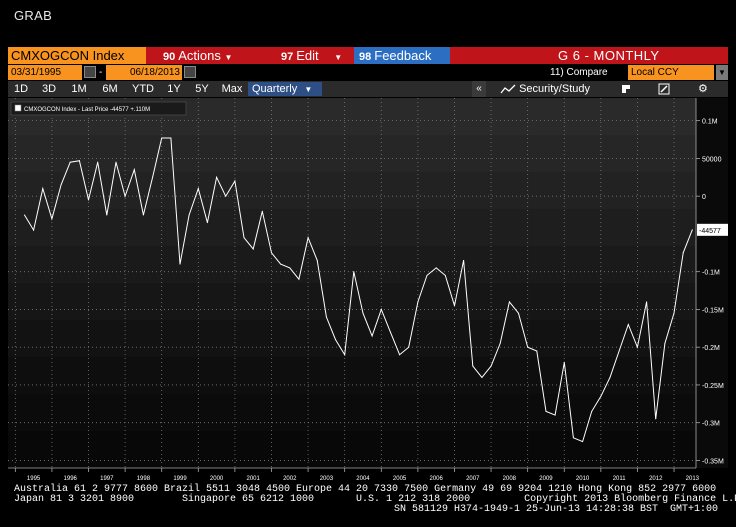  Describe the element at coordinates (609, 55) in the screenshot. I see `graph-title: G 6 - MONTHLY` at that location.